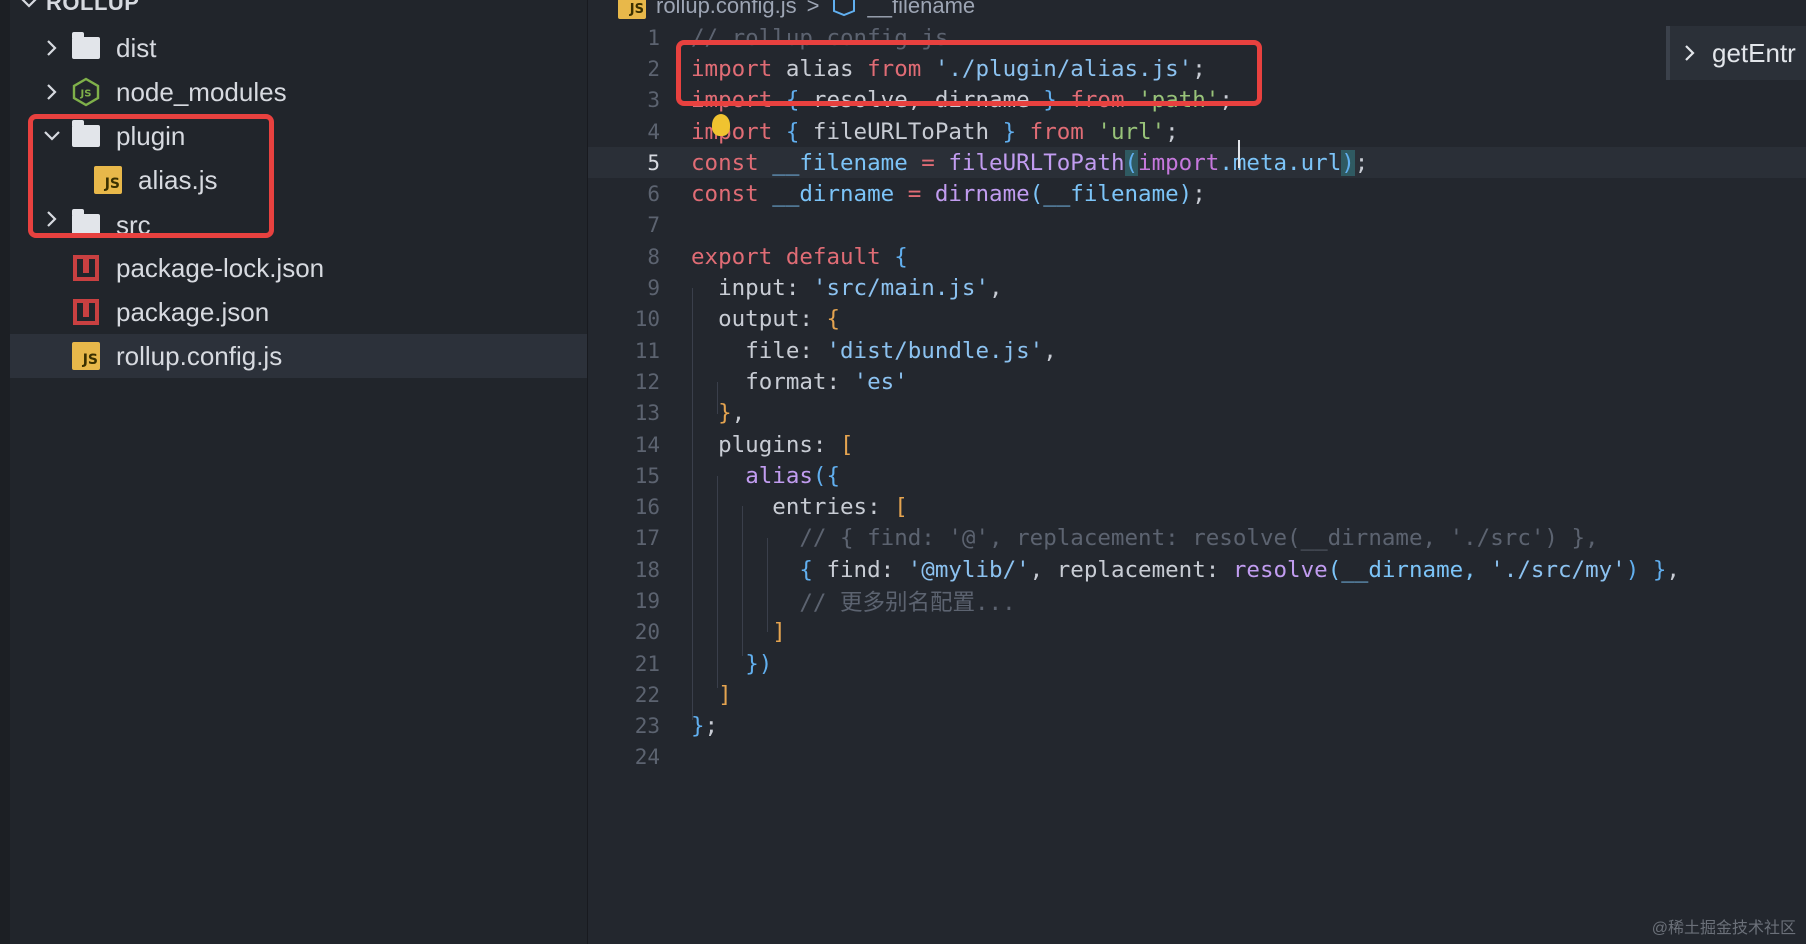 The width and height of the screenshot is (1806, 944). Describe the element at coordinates (922, 9) in the screenshot. I see `breadcrumb-symbol: __filename` at that location.